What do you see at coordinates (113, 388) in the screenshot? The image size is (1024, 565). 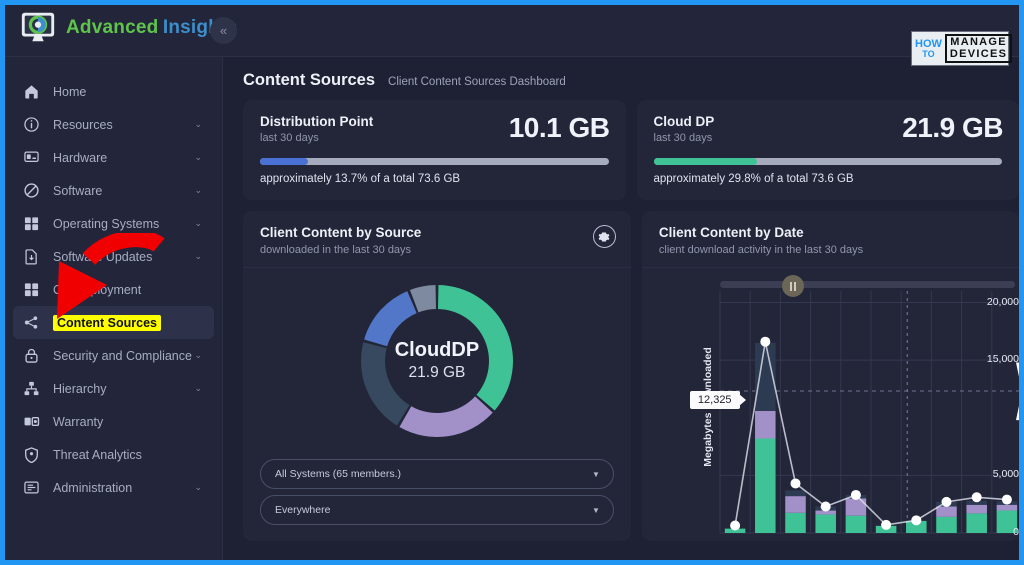 I see `sidebar-item-hierarchy: Hierarchy ⌄` at bounding box center [113, 388].